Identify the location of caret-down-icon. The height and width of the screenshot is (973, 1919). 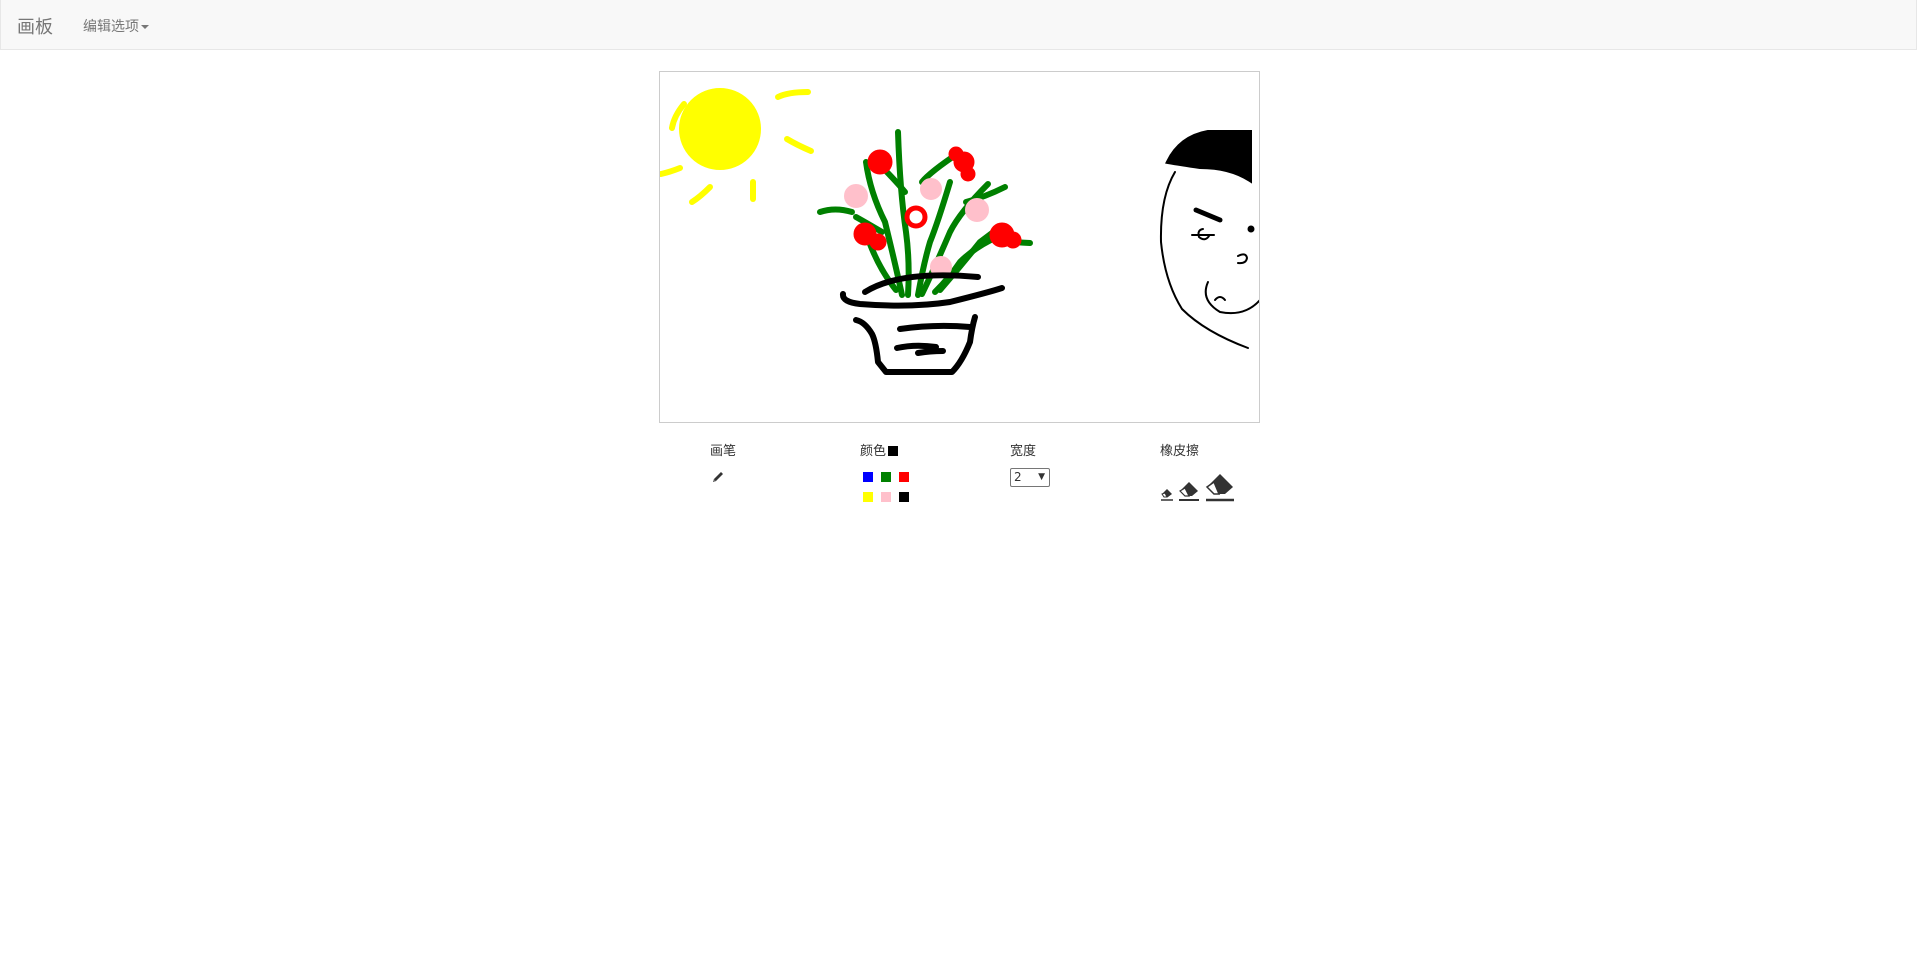
(145, 27).